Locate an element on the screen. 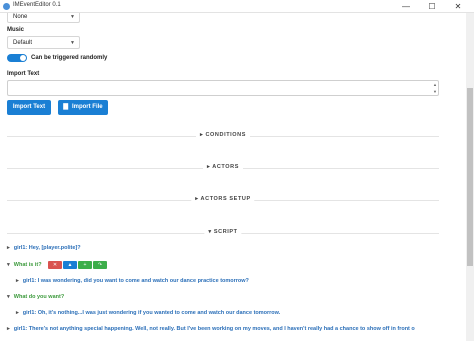  section-actors-setup: ▸ ACTORS SETUP is located at coordinates (223, 200).